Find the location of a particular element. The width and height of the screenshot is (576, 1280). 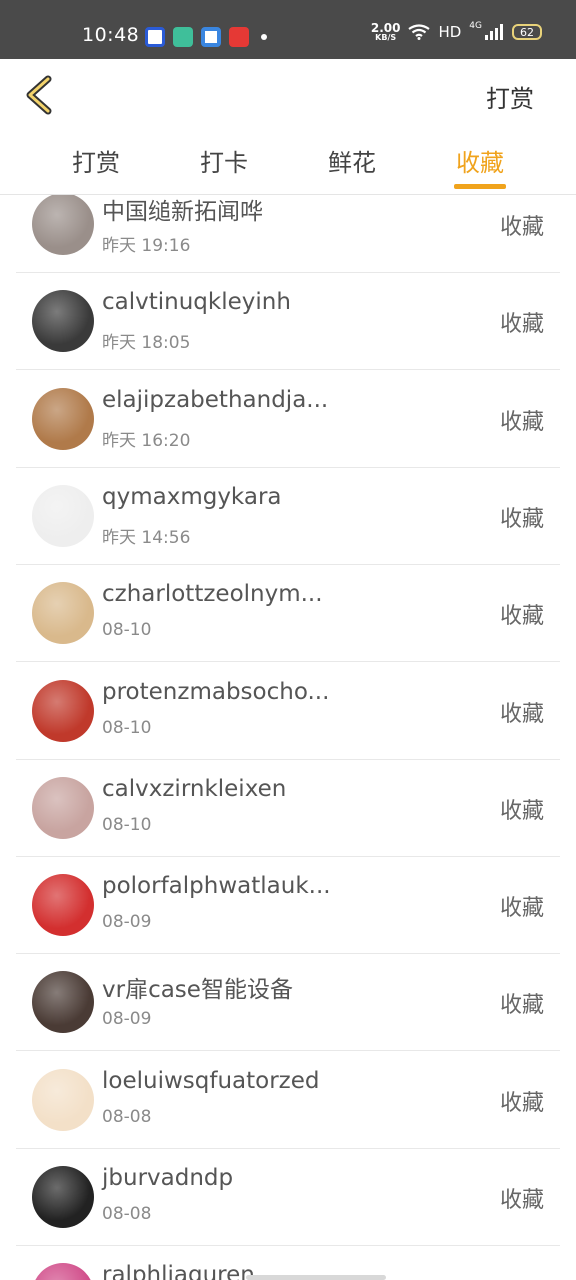

network-speed: 2.00 KB/S is located at coordinates (386, 32).